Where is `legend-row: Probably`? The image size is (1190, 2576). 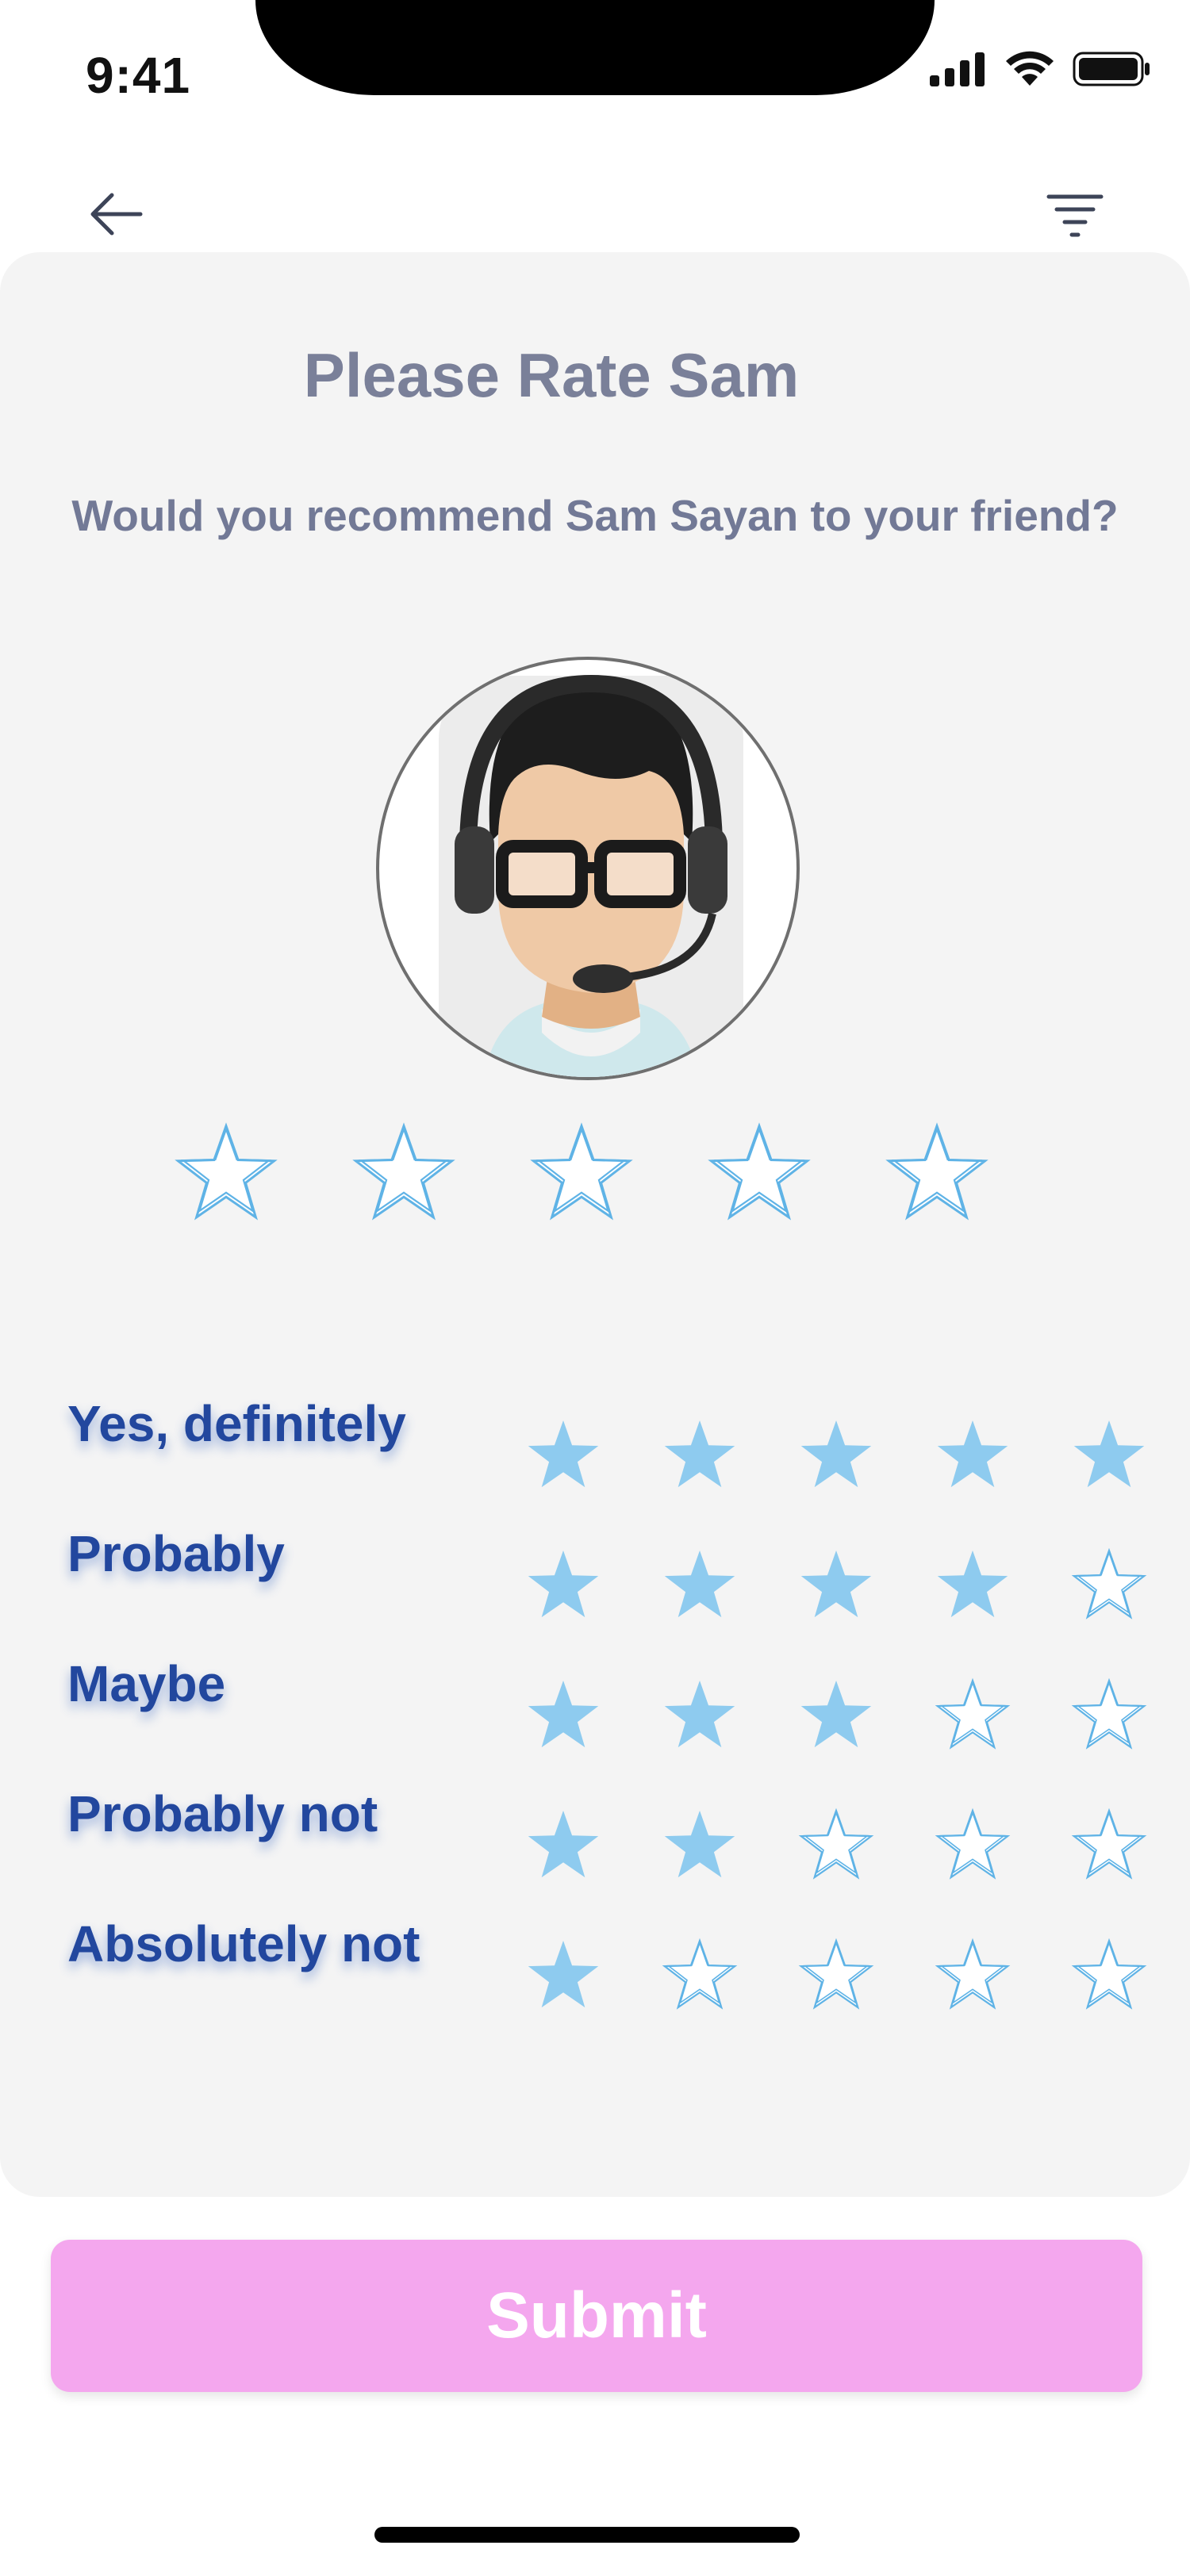
legend-row: Probably is located at coordinates (595, 1580).